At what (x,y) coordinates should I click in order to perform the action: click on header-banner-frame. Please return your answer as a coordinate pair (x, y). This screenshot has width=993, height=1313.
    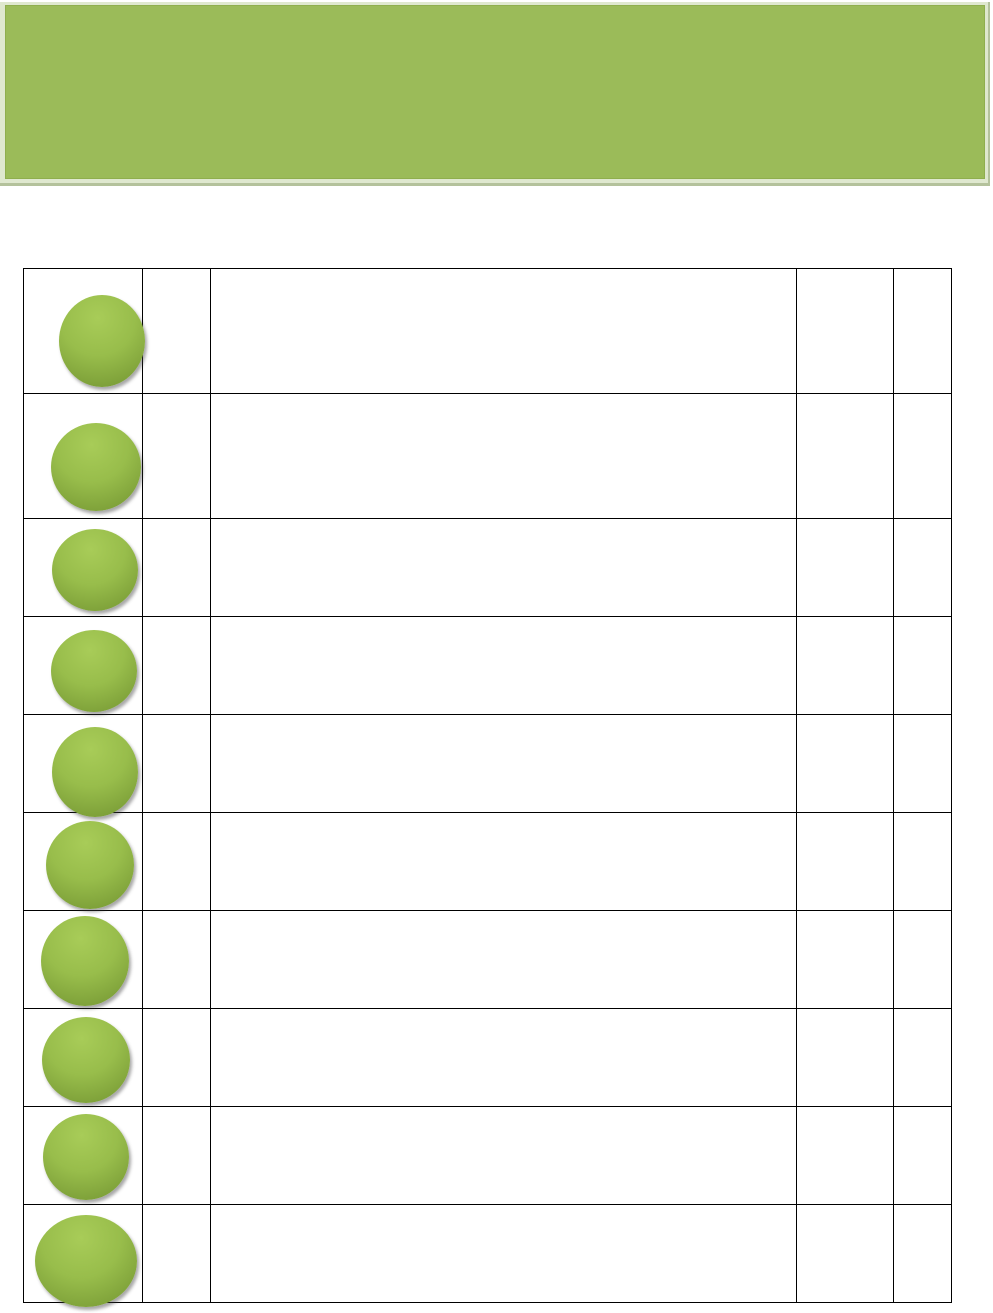
    Looking at the image, I should click on (495, 94).